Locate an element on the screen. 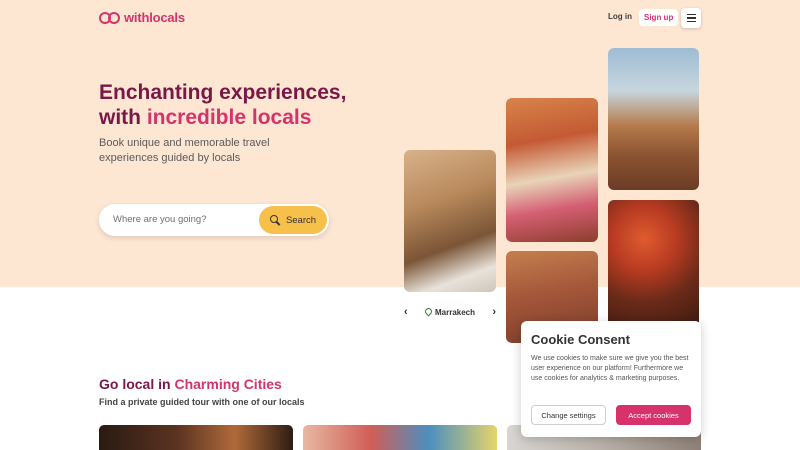 Image resolution: width=800 pixels, height=450 pixels. photo-tagine-food is located at coordinates (653, 265).